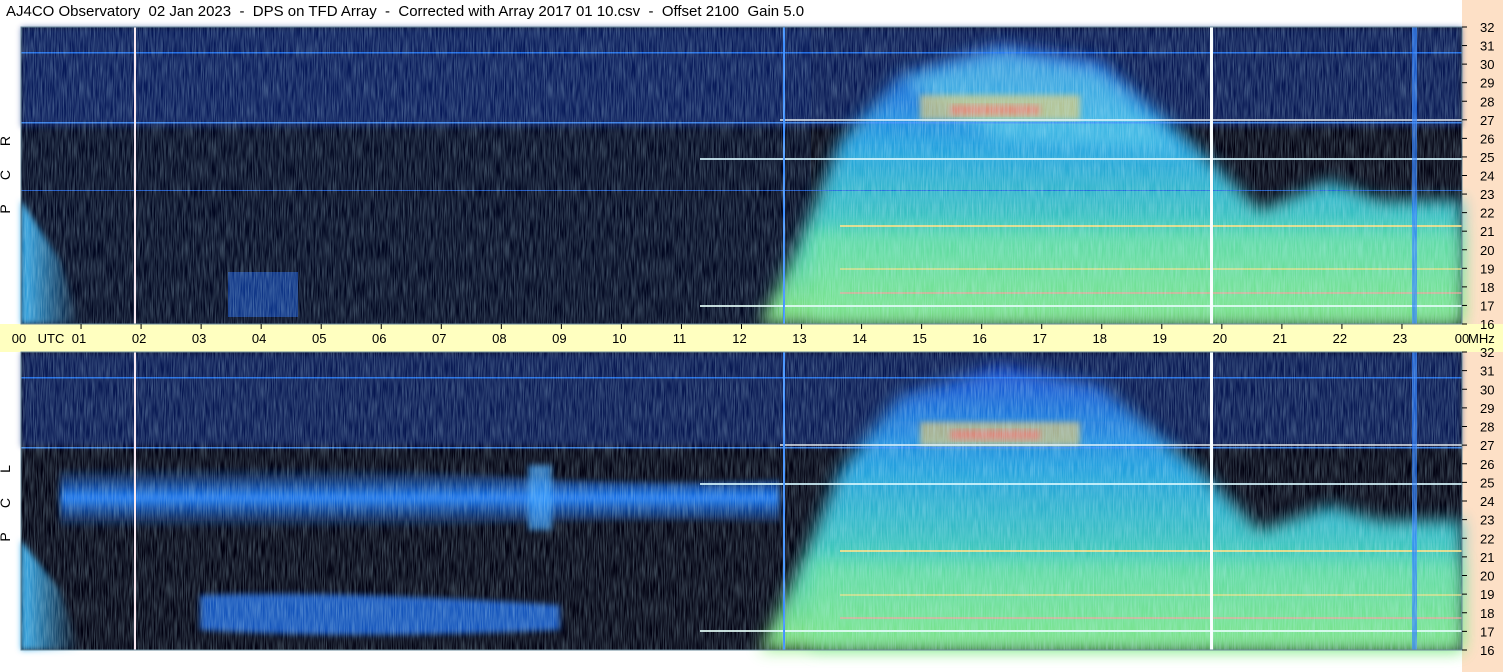 Image resolution: width=1503 pixels, height=672 pixels. What do you see at coordinates (79, 338) in the screenshot?
I see `time-tick-label: 01` at bounding box center [79, 338].